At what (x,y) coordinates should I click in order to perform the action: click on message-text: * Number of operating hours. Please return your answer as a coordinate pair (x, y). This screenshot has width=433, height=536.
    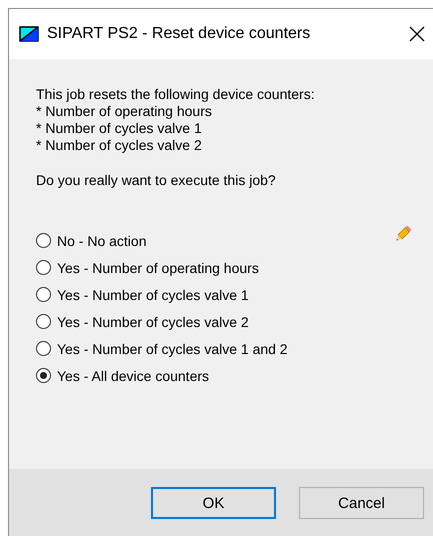
    Looking at the image, I should click on (124, 111).